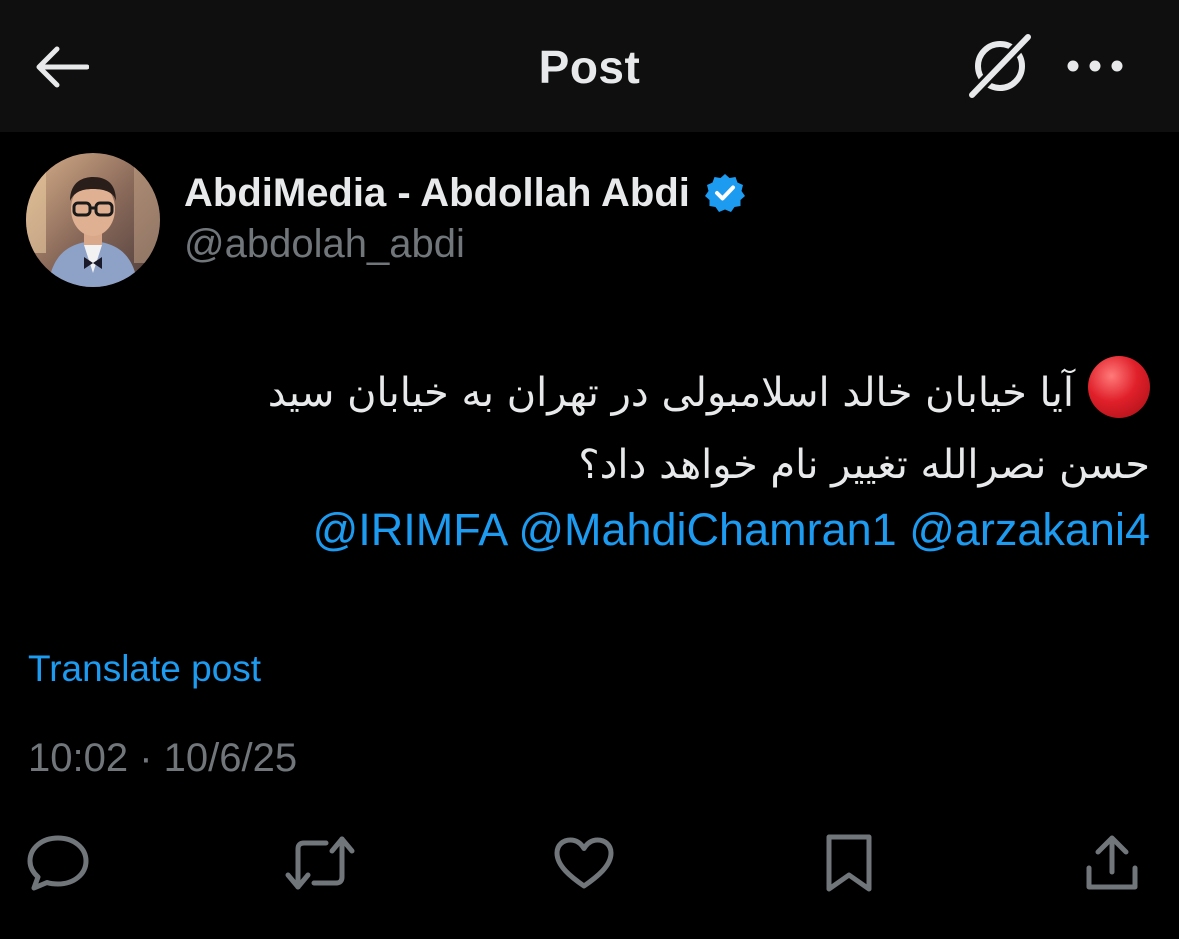 The image size is (1179, 939). I want to click on post-timestamp: 10:02 · 10/6/25, so click(163, 758).